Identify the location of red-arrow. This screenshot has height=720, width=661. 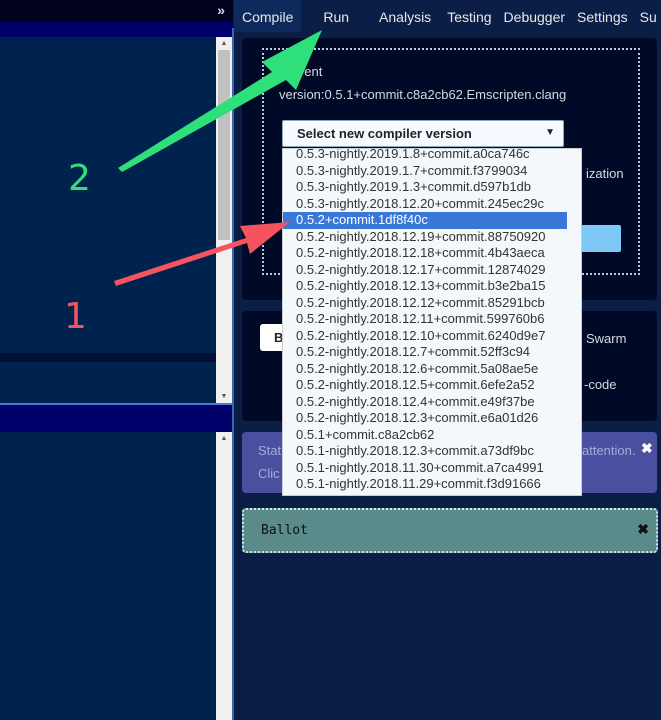
(202, 254).